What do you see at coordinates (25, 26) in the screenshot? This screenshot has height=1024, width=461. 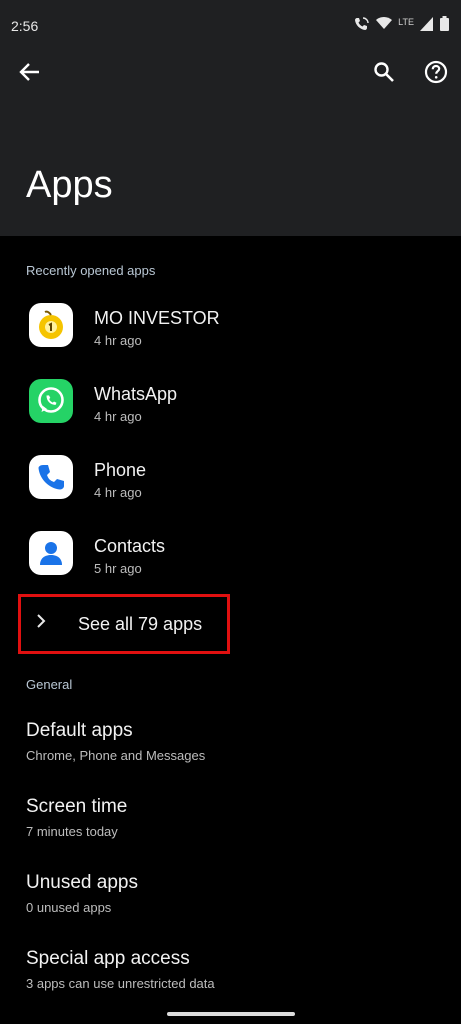 I see `status-time: 2:56` at bounding box center [25, 26].